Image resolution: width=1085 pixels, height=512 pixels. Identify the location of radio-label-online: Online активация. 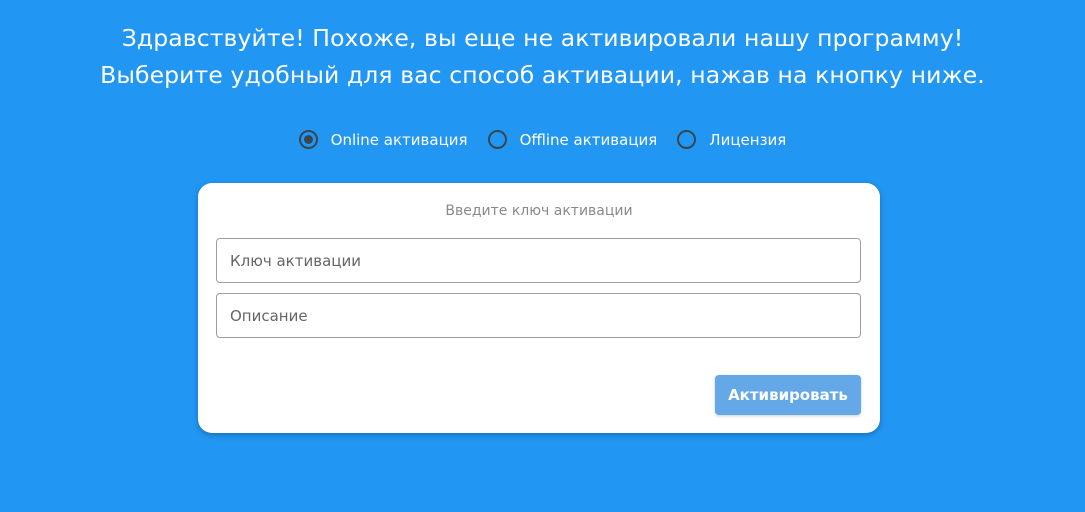
(399, 139).